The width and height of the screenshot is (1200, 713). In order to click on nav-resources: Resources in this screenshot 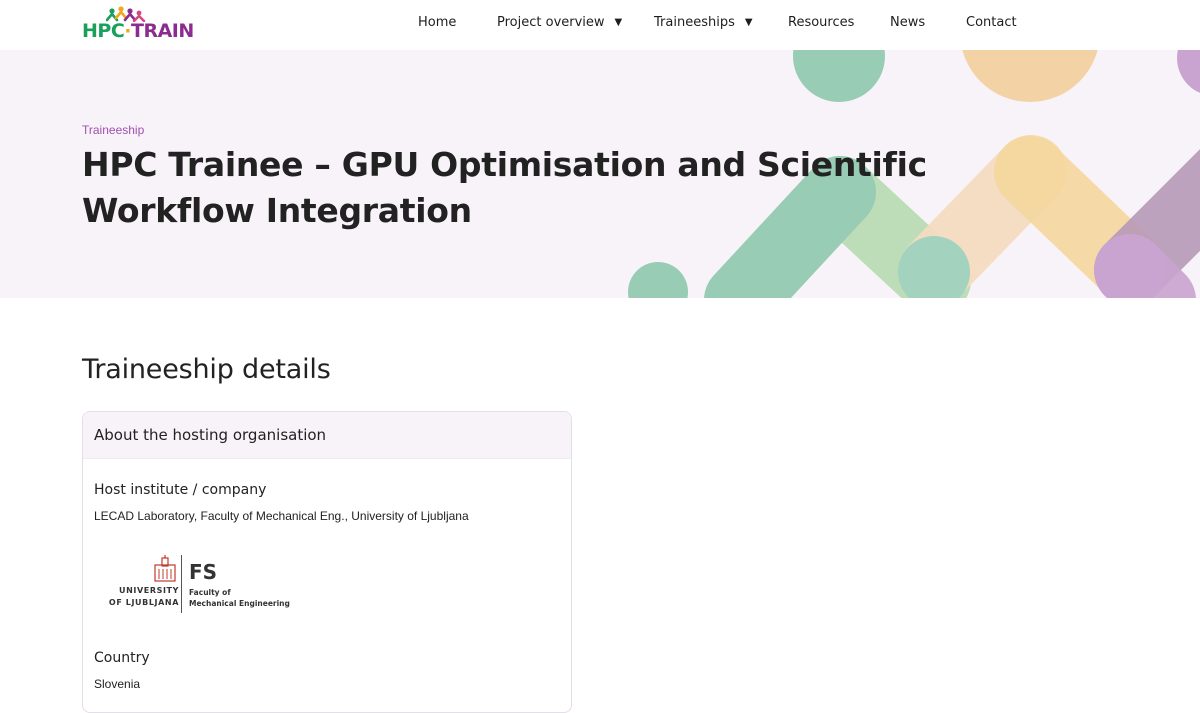, I will do `click(821, 23)`.